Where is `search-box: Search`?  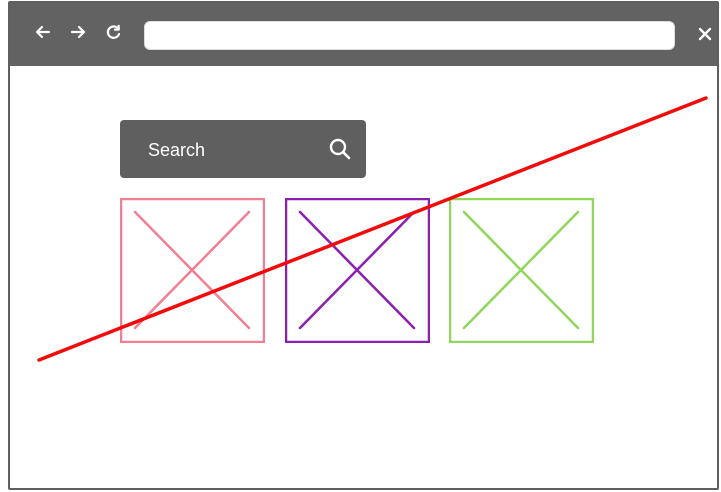 search-box: Search is located at coordinates (243, 149).